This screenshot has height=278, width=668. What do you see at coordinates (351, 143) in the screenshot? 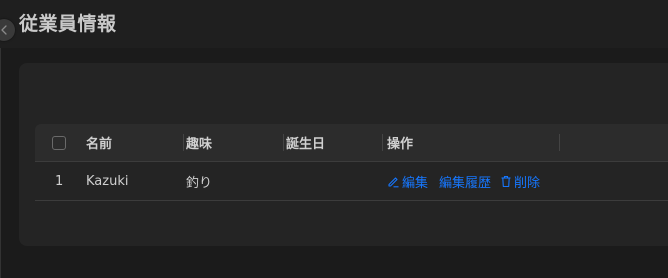
I see `table-header-row: 名前 趣味 誕生日 操作` at bounding box center [351, 143].